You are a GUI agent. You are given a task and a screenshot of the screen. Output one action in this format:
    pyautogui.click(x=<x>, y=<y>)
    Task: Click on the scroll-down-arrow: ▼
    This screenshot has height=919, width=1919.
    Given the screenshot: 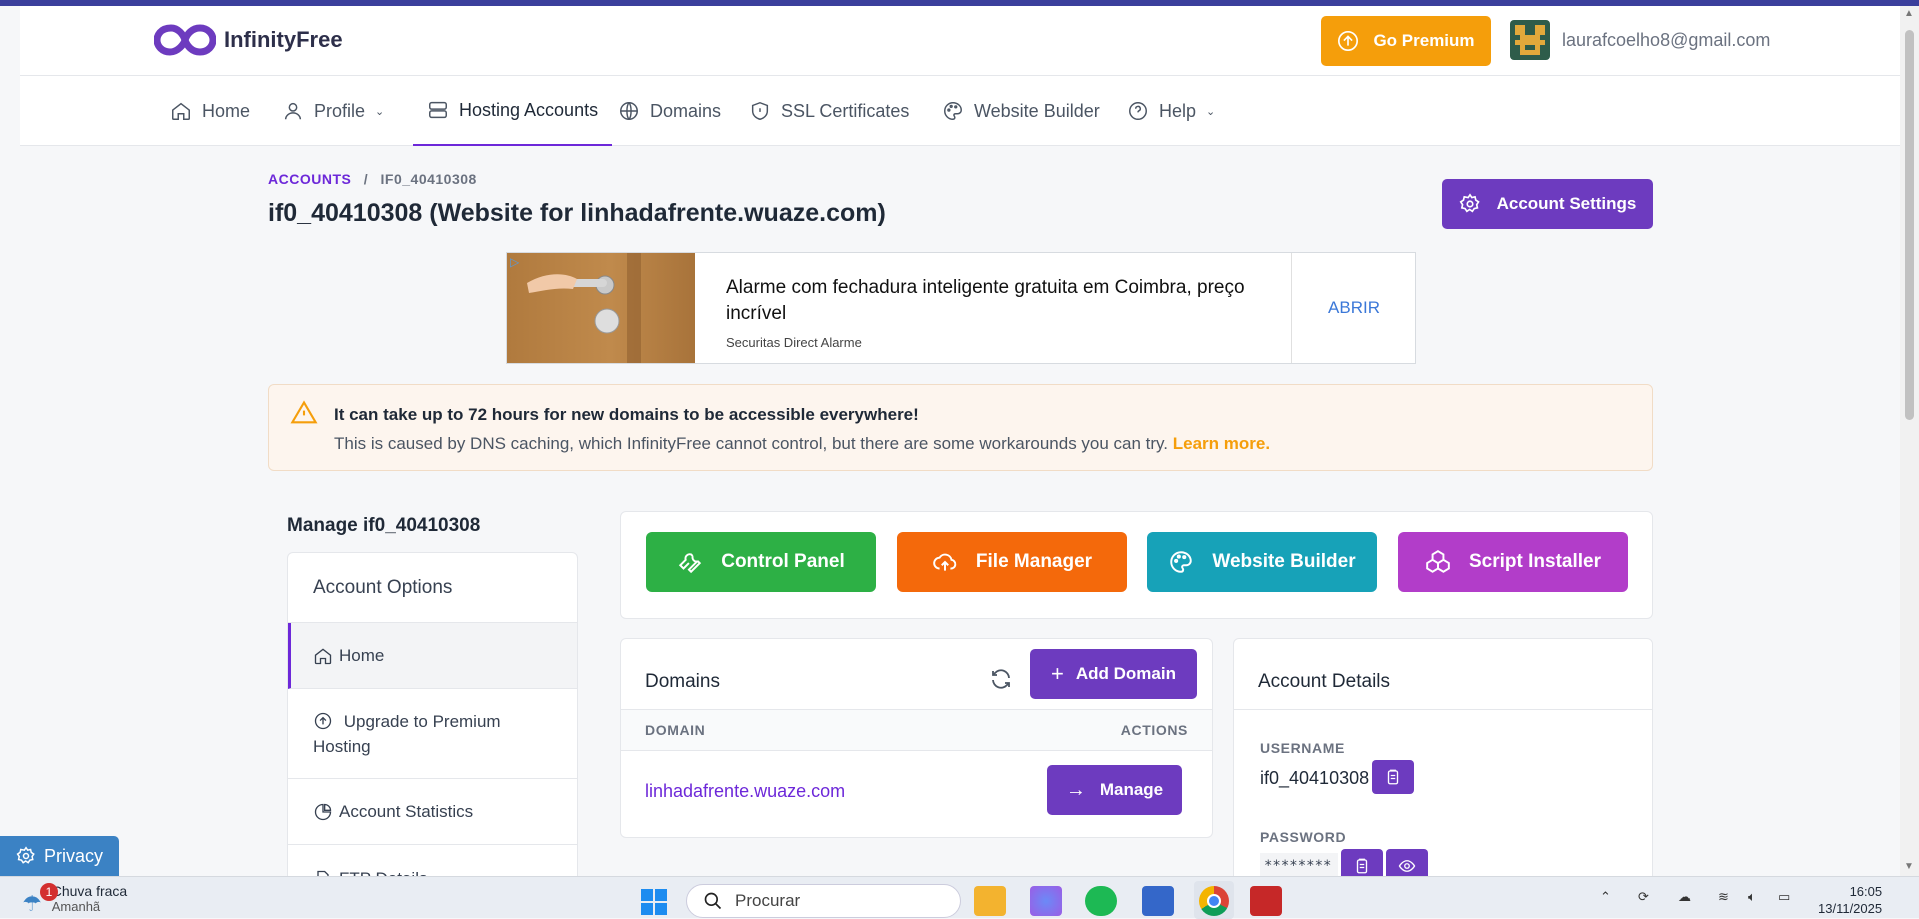 What is the action you would take?
    pyautogui.click(x=1909, y=866)
    